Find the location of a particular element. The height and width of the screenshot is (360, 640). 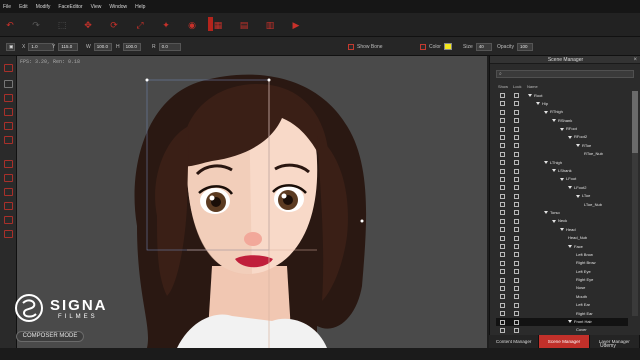

scene-search-input: ⌕ is located at coordinates (565, 74).